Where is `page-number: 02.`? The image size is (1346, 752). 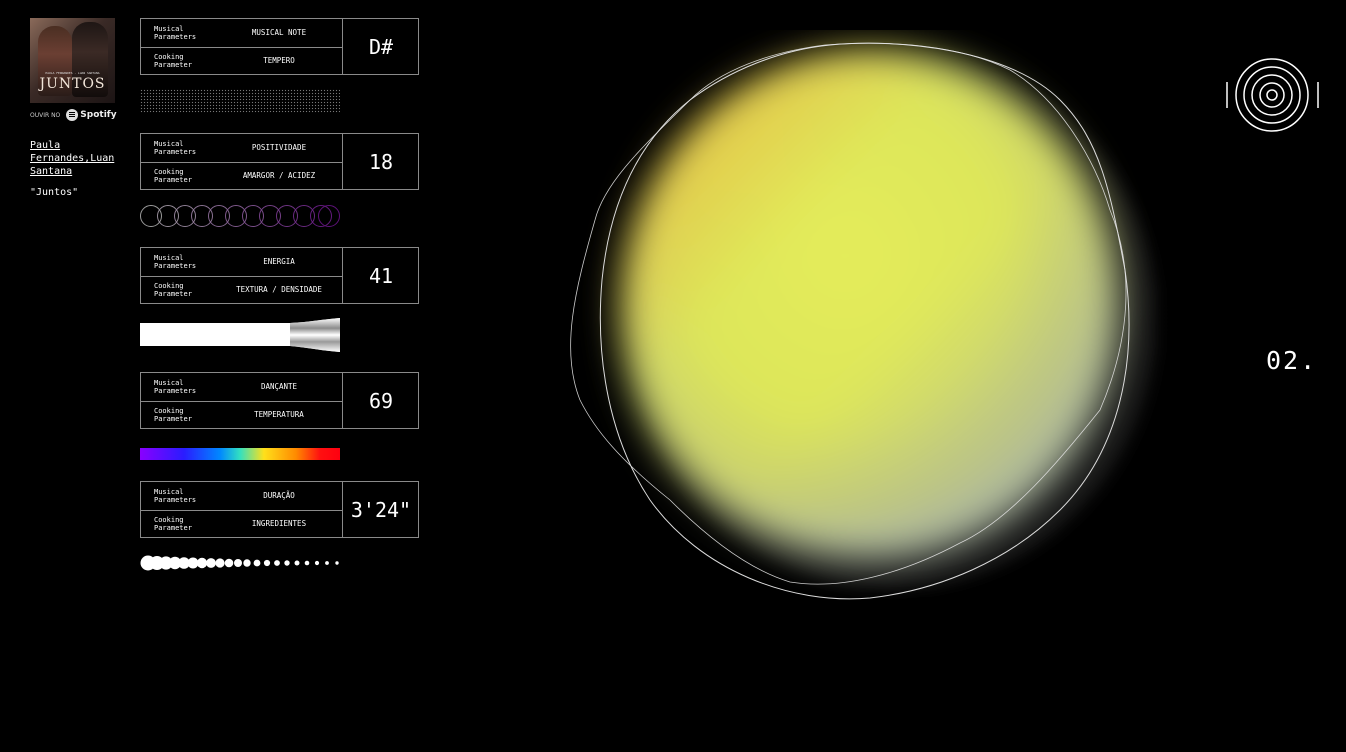
page-number: 02. is located at coordinates (1292, 360).